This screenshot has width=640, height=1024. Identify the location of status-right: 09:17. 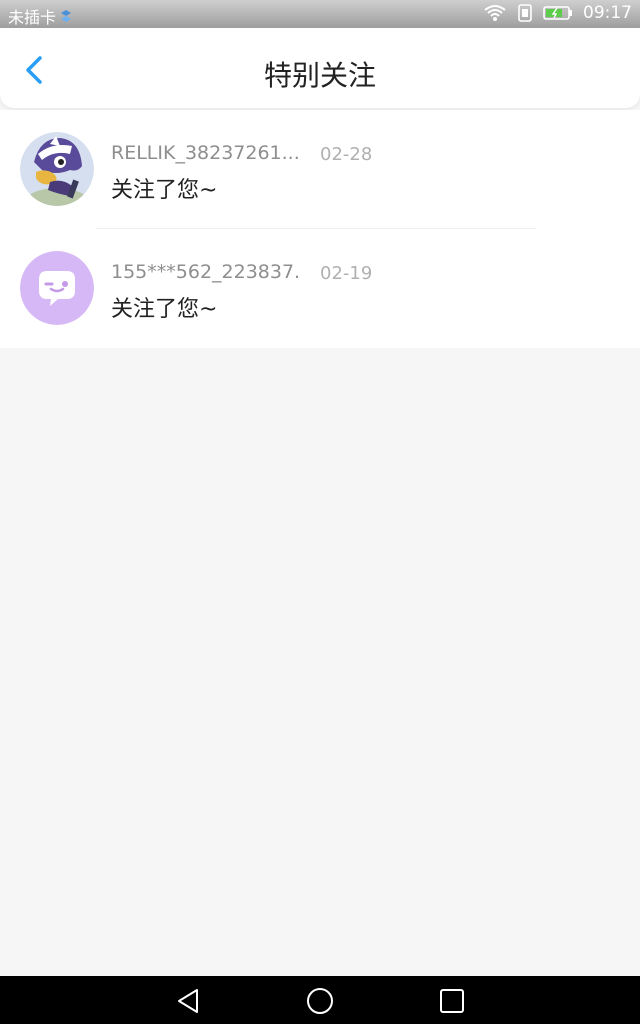
(557, 13).